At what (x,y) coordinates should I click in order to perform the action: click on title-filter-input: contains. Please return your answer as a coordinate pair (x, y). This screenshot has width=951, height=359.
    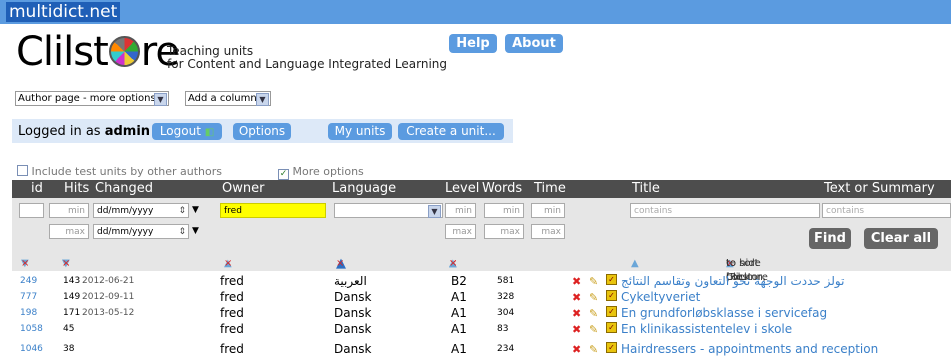
    Looking at the image, I should click on (725, 210).